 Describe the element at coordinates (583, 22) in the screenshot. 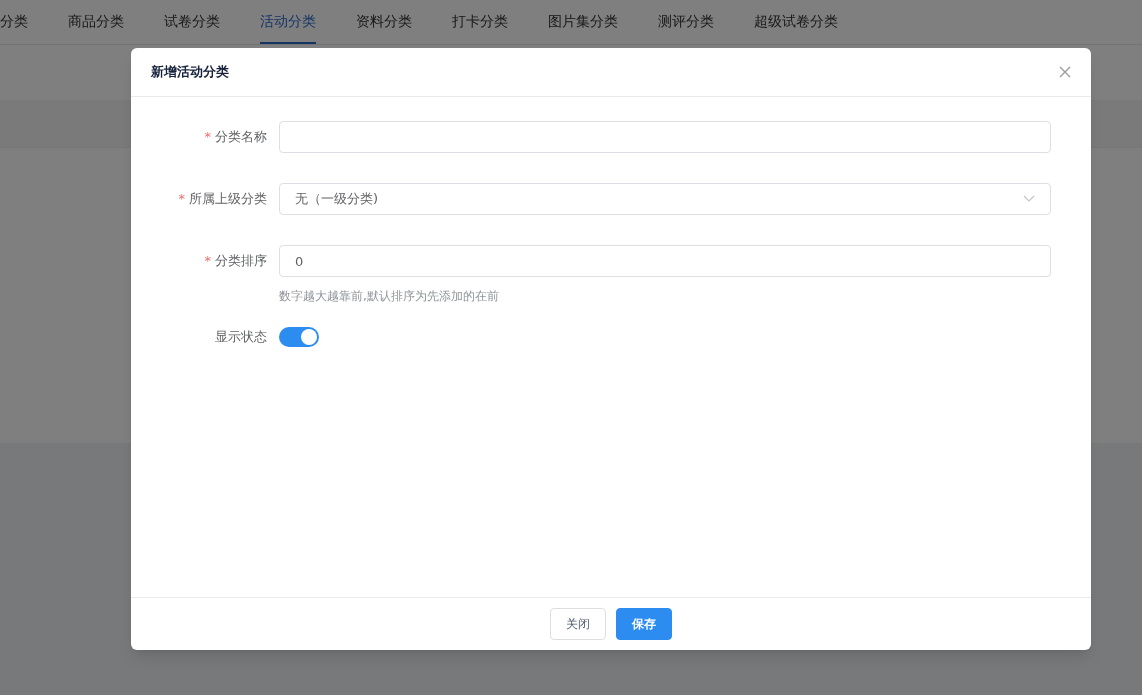

I see `category-tab: 图片集分类` at that location.